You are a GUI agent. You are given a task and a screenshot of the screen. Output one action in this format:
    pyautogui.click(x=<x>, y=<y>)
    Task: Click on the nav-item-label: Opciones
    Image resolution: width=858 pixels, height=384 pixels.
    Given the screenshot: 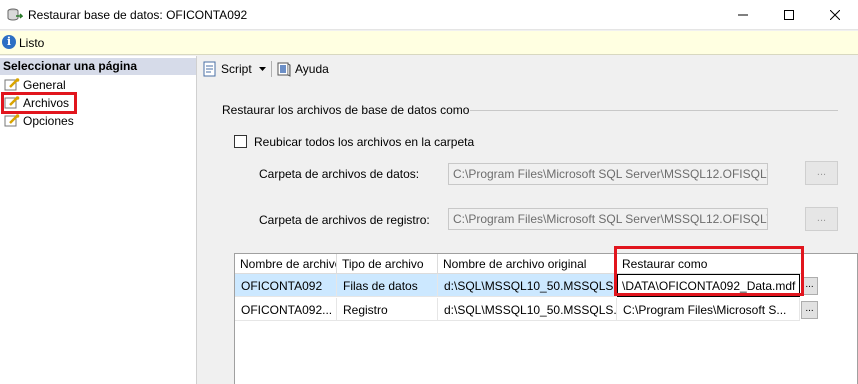 What is the action you would take?
    pyautogui.click(x=48, y=121)
    